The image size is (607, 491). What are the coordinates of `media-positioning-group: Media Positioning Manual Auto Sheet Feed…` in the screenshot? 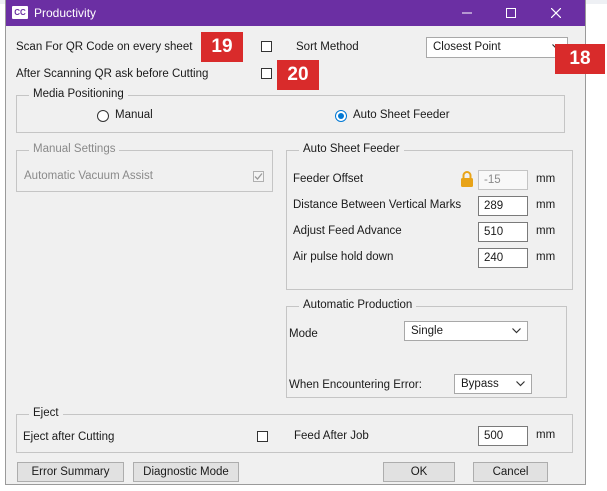 It's located at (290, 110).